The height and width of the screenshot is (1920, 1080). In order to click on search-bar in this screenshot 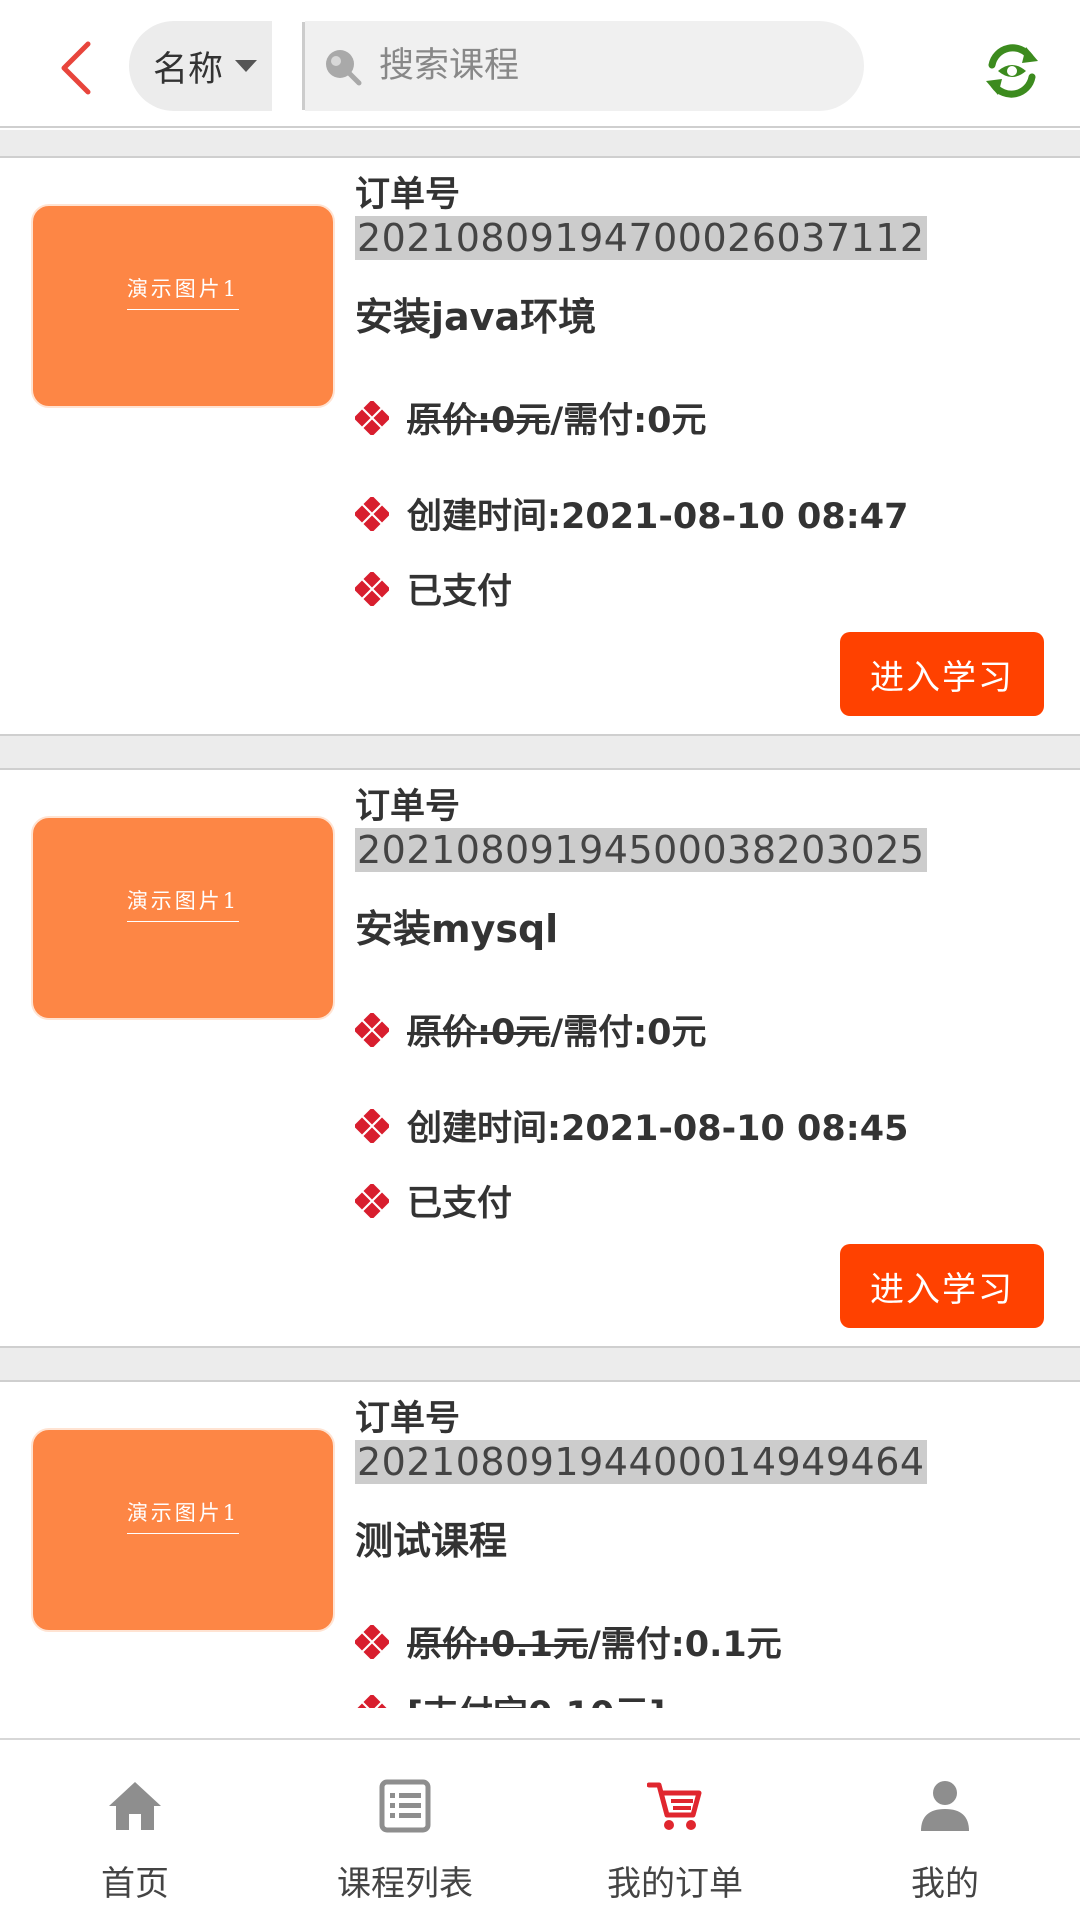, I will do `click(584, 66)`.